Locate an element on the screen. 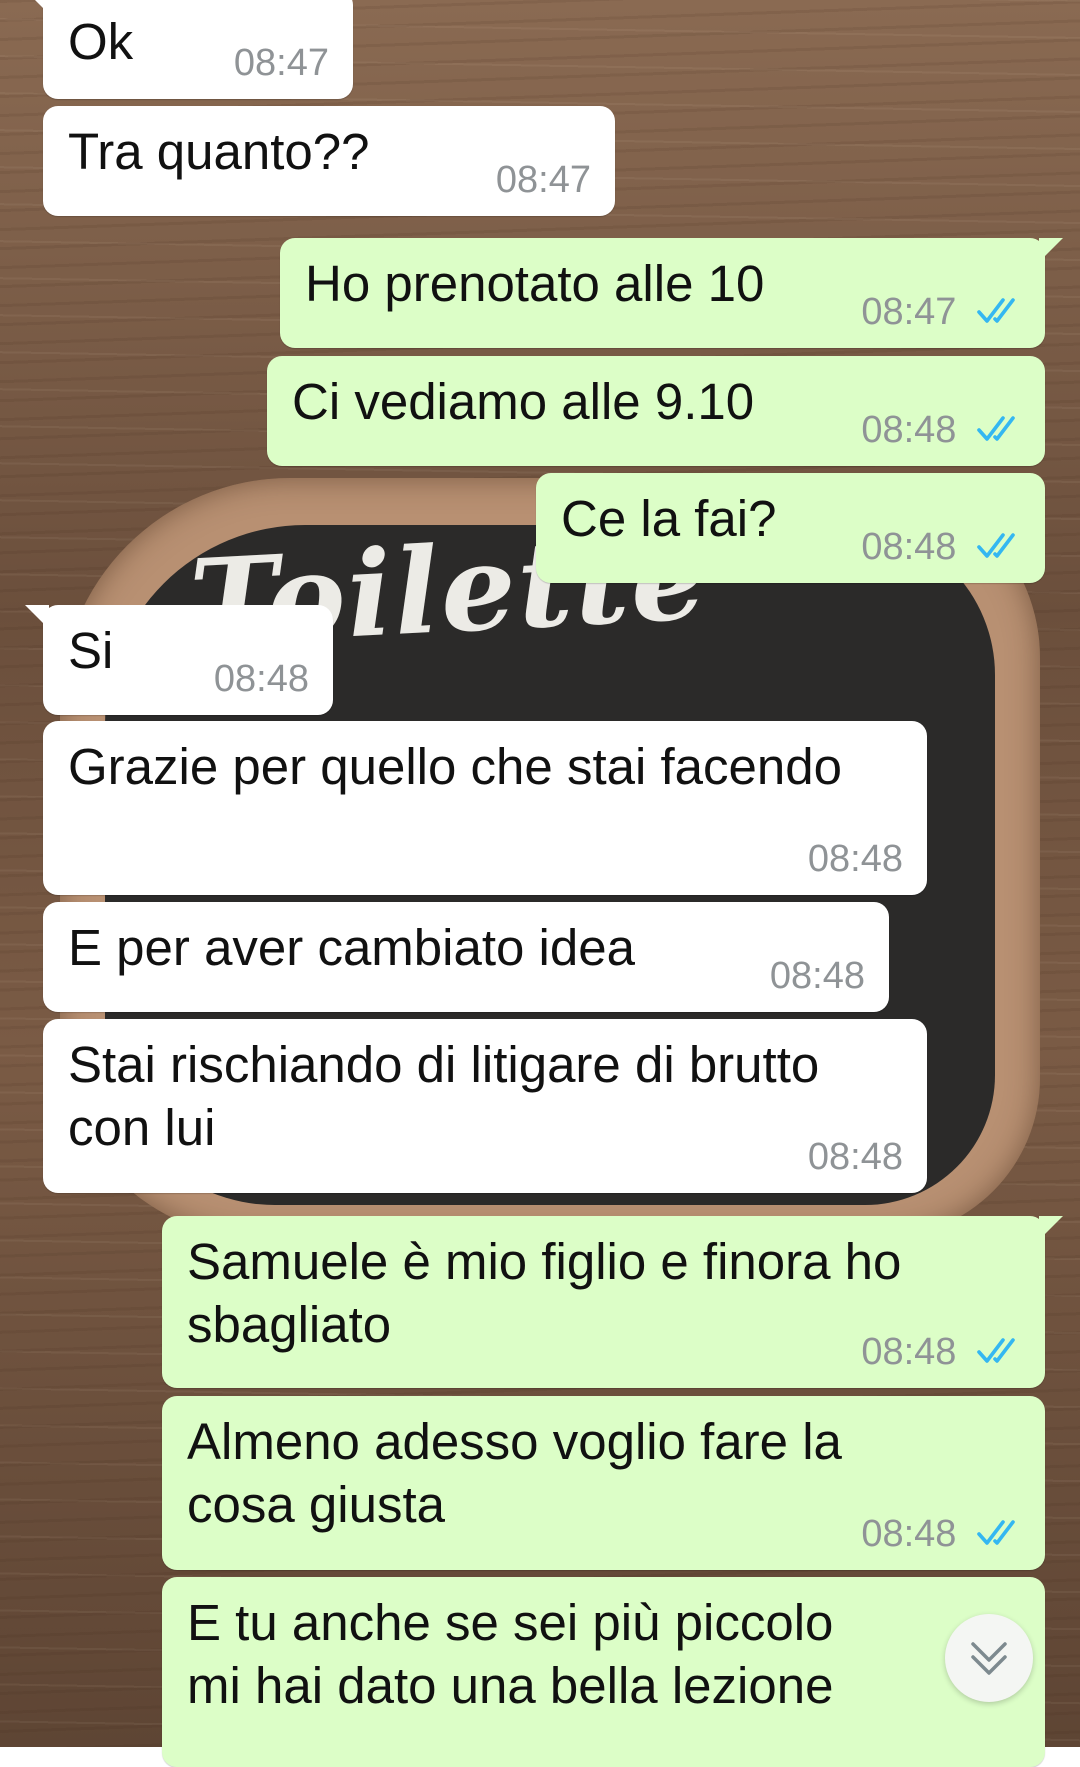  double-chevron-down-icon is located at coordinates (989, 1658).